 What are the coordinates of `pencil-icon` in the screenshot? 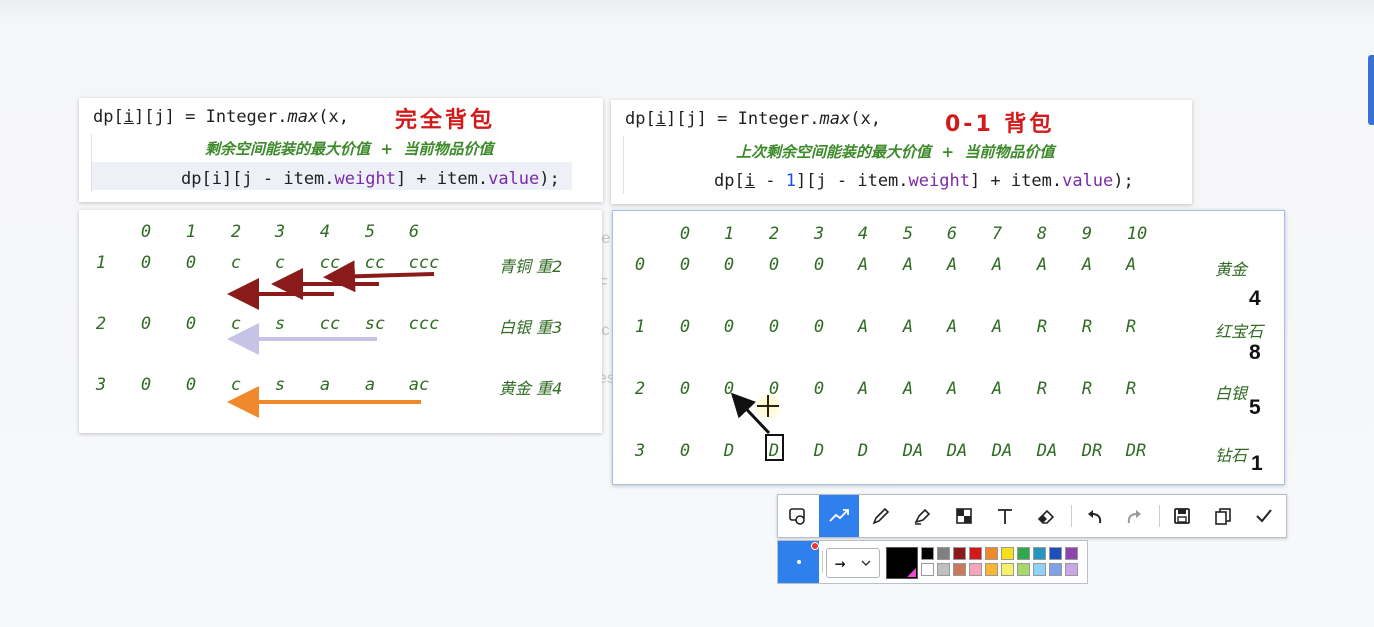 It's located at (881, 516).